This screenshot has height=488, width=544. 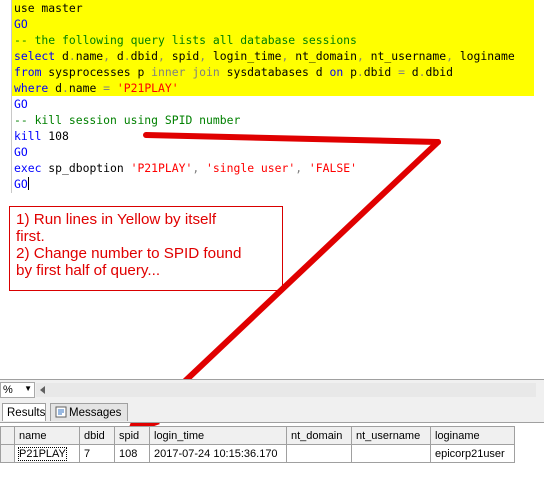 I want to click on code-token: -- kill session using SPID number, so click(x=127, y=120).